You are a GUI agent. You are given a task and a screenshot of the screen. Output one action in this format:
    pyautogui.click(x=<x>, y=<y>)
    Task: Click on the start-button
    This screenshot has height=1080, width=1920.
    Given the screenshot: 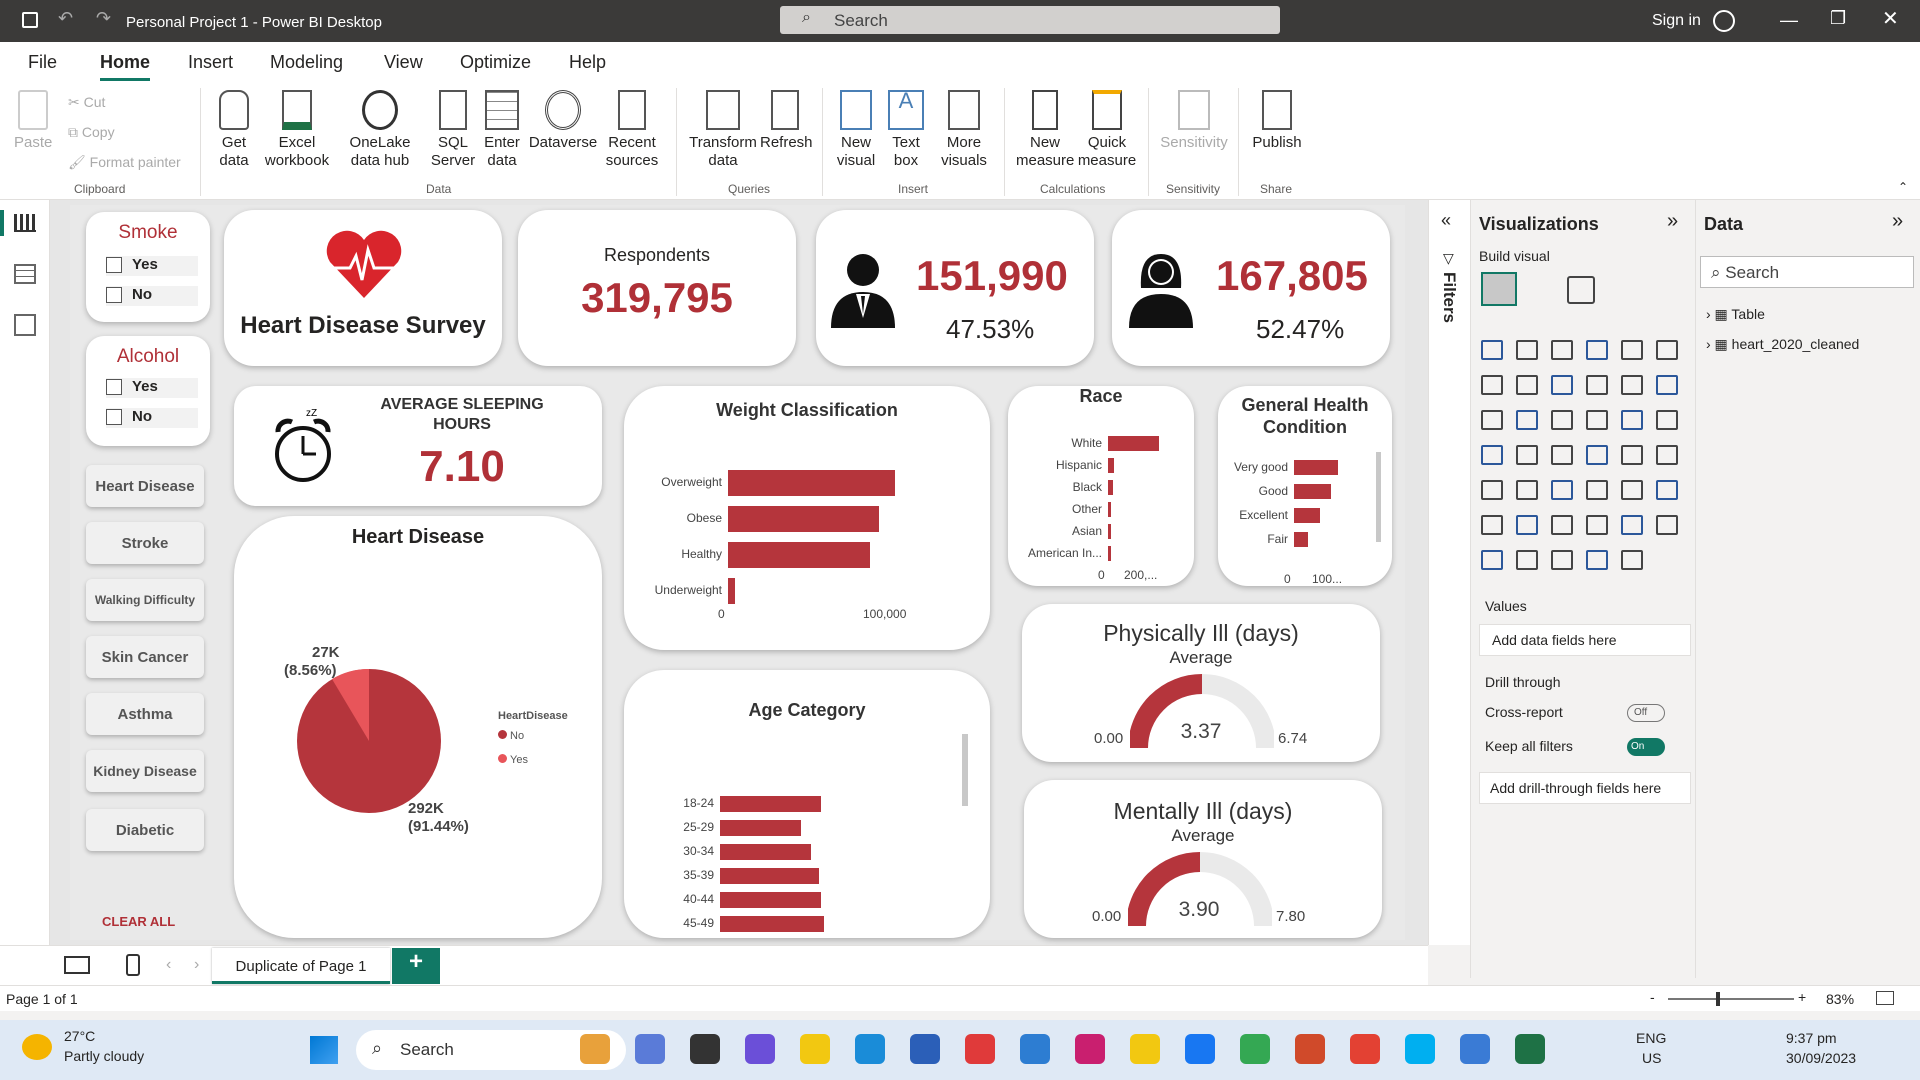 What is the action you would take?
    pyautogui.click(x=324, y=1050)
    